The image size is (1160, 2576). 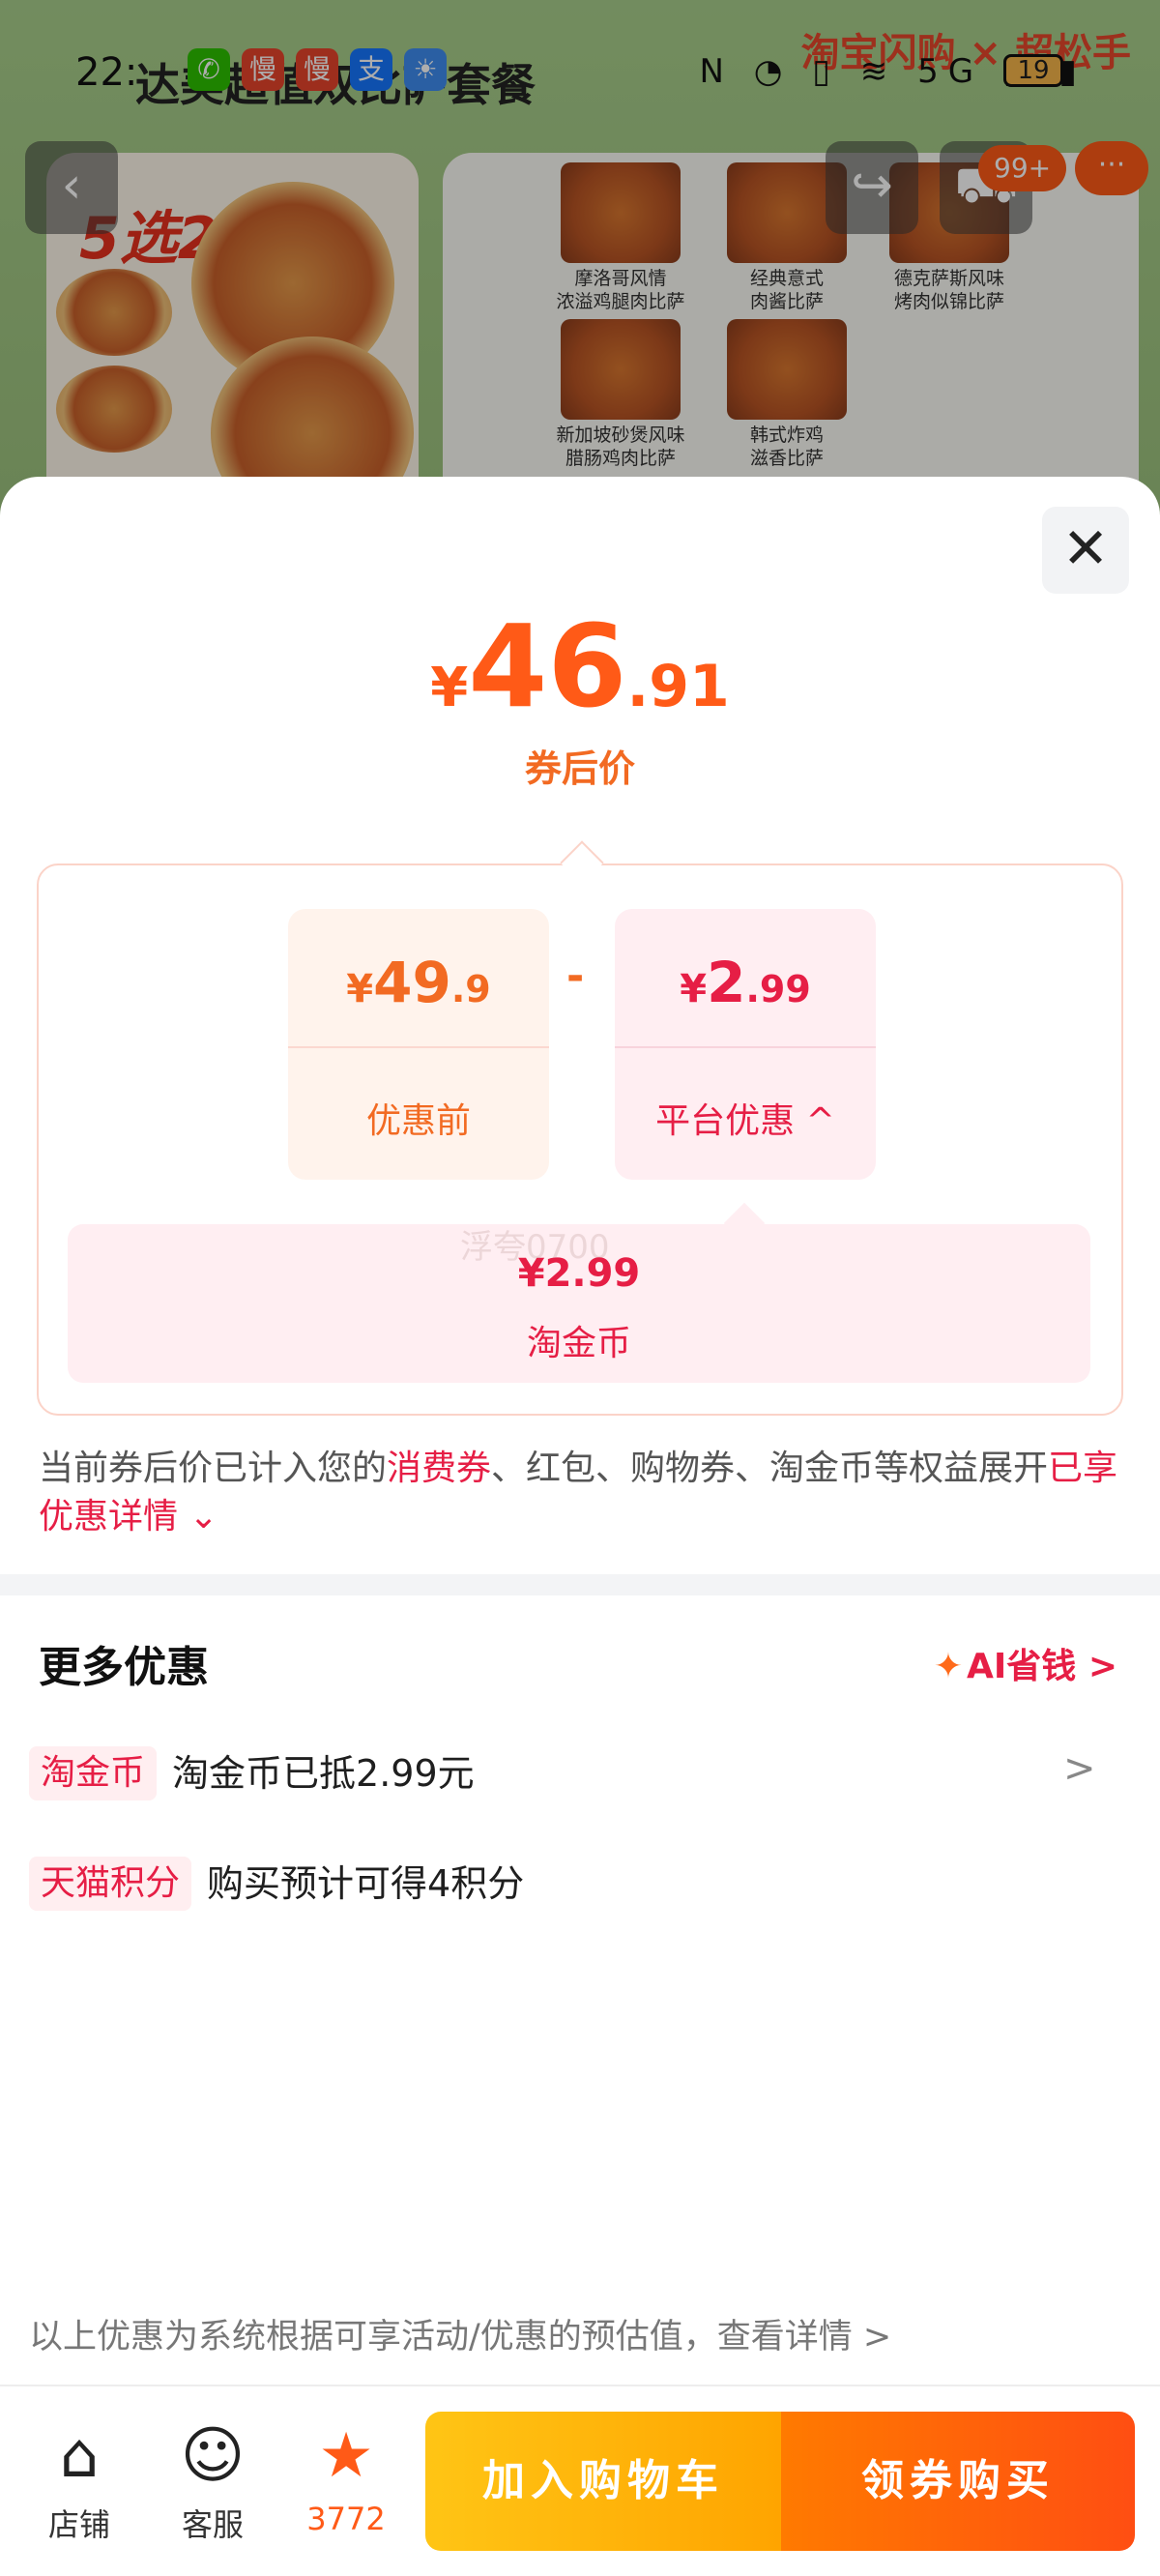 I want to click on final-price-label: 券后价, so click(x=579, y=768).